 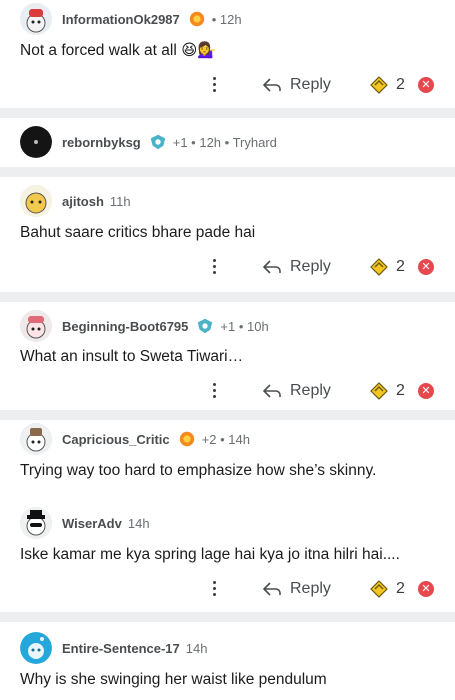 What do you see at coordinates (120, 201) in the screenshot?
I see `comment-meta: 11h` at bounding box center [120, 201].